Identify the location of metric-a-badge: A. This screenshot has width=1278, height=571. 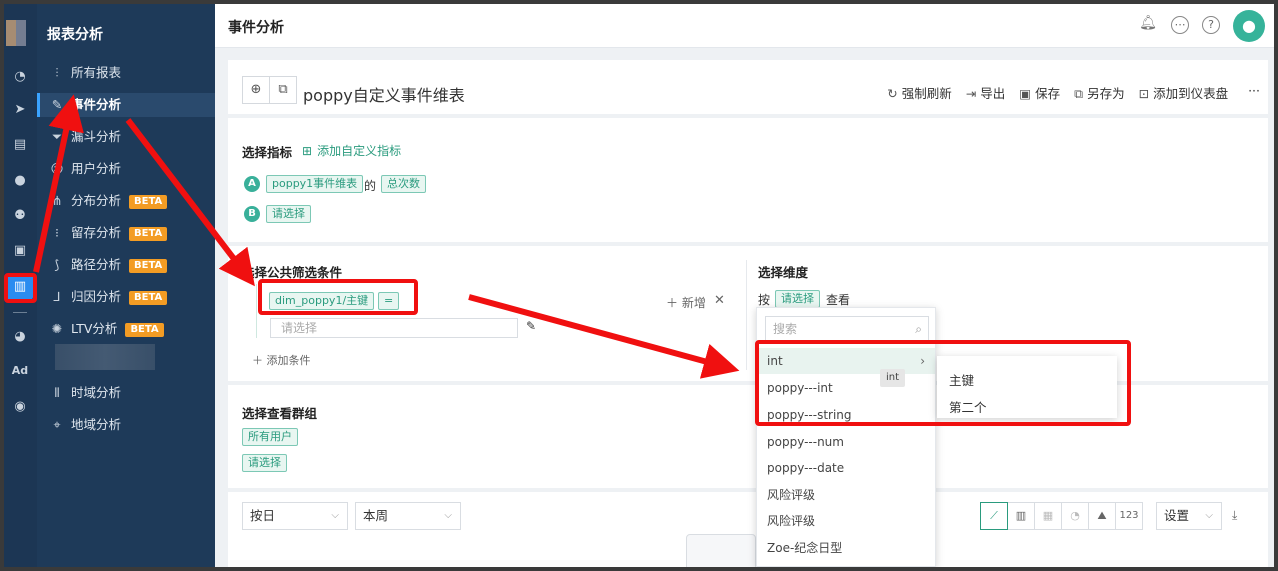
(252, 184).